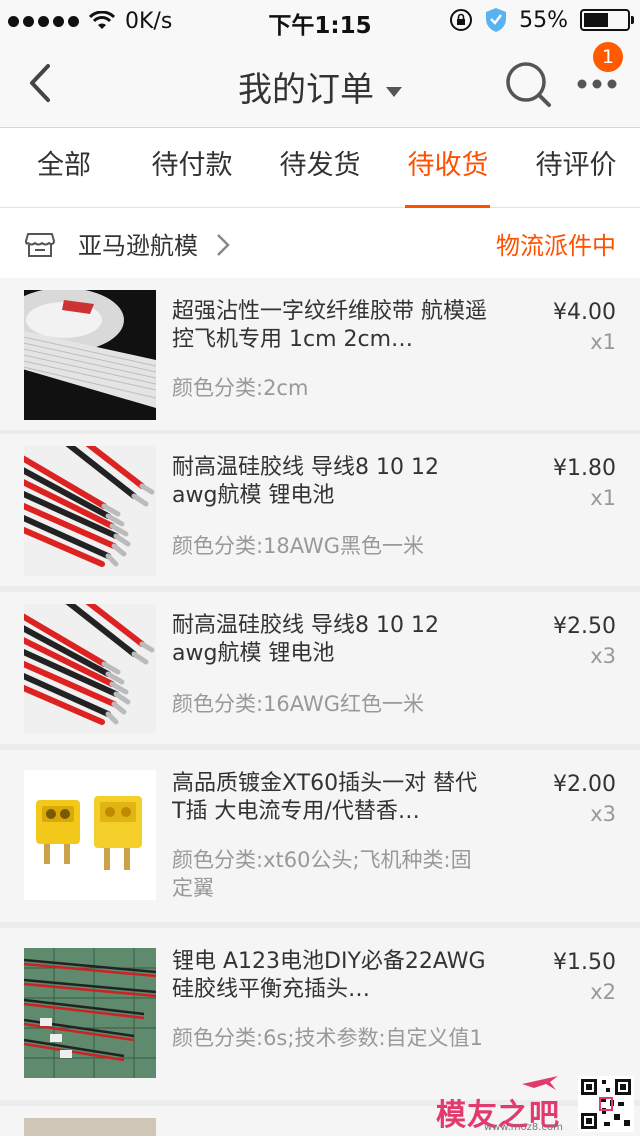  I want to click on battery-icon, so click(607, 20).